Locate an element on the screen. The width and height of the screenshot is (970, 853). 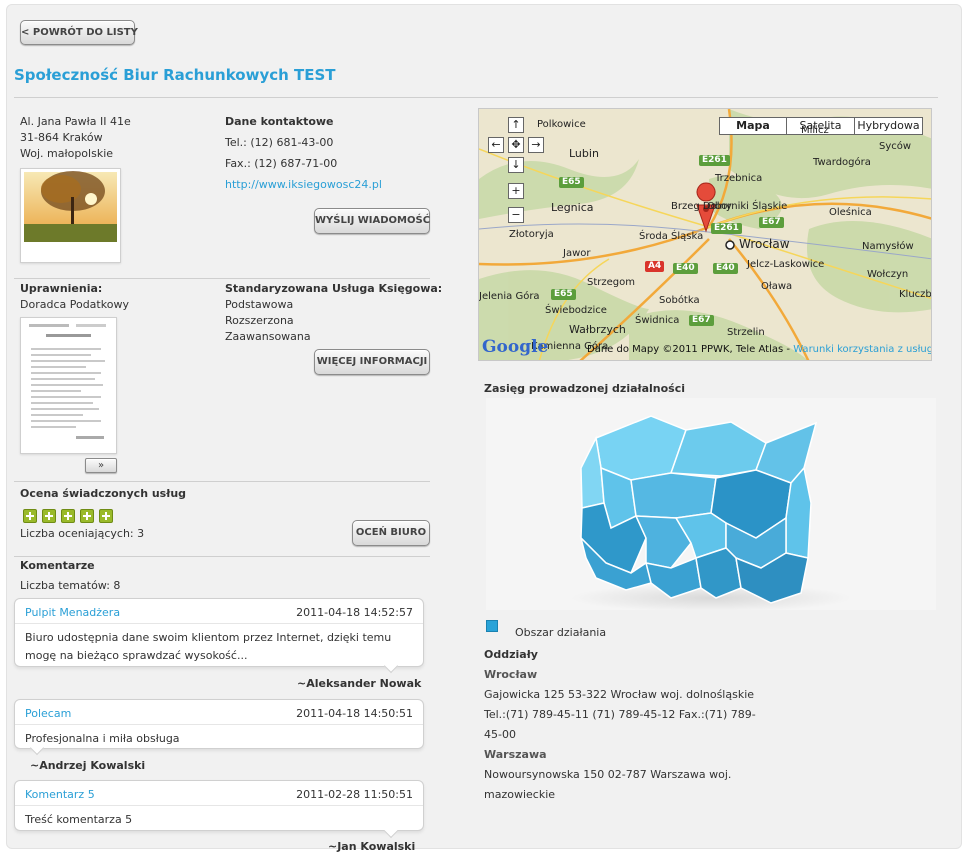
branch-city: Wrocław is located at coordinates (511, 674).